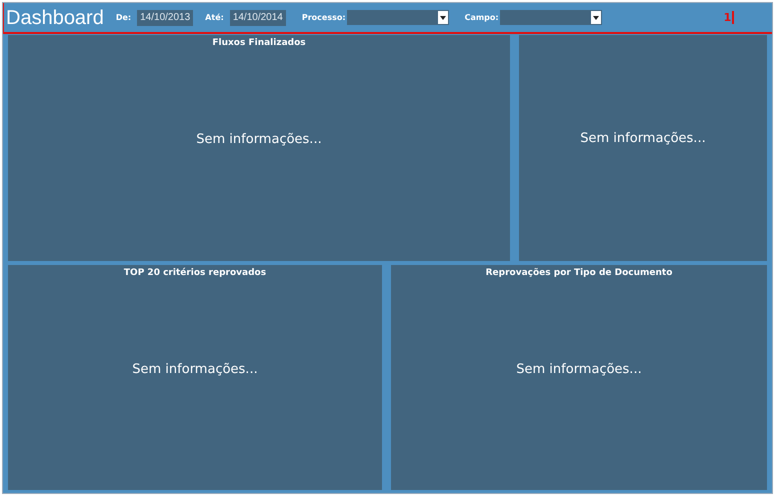 The height and width of the screenshot is (498, 776). What do you see at coordinates (729, 17) in the screenshot?
I see `marker-text: 1` at bounding box center [729, 17].